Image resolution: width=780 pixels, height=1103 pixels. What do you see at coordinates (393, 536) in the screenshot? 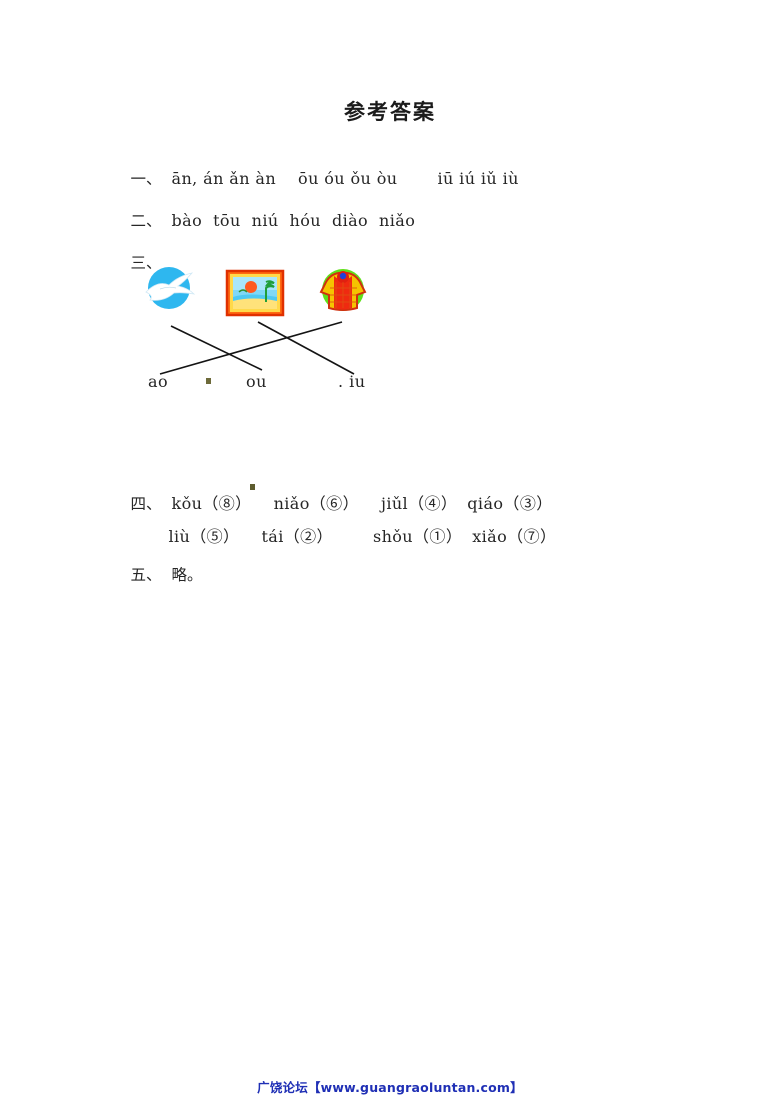
I see `answer-word: shǒu` at bounding box center [393, 536].